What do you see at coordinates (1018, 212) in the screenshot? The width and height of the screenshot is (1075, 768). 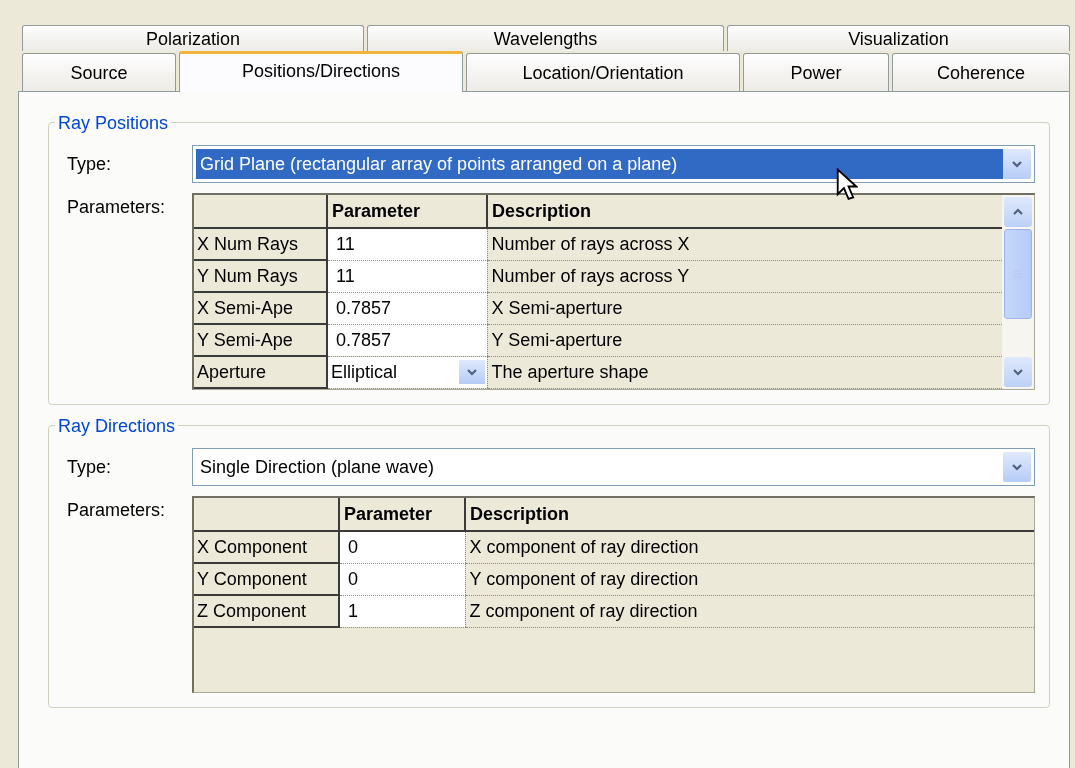 I see `scroll-up-icon` at bounding box center [1018, 212].